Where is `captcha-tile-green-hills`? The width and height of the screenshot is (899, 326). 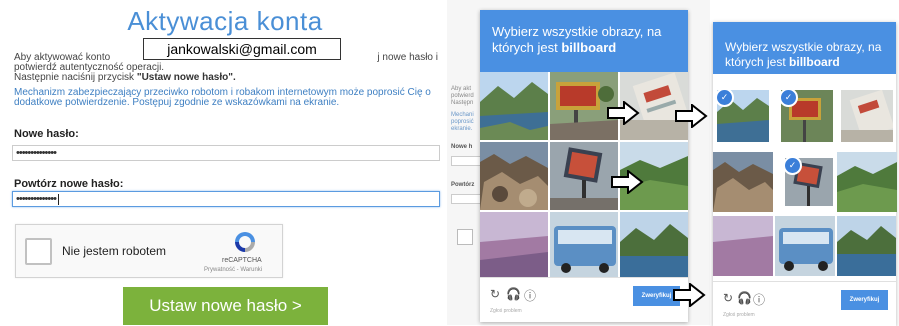 captcha-tile-green-hills is located at coordinates (867, 182).